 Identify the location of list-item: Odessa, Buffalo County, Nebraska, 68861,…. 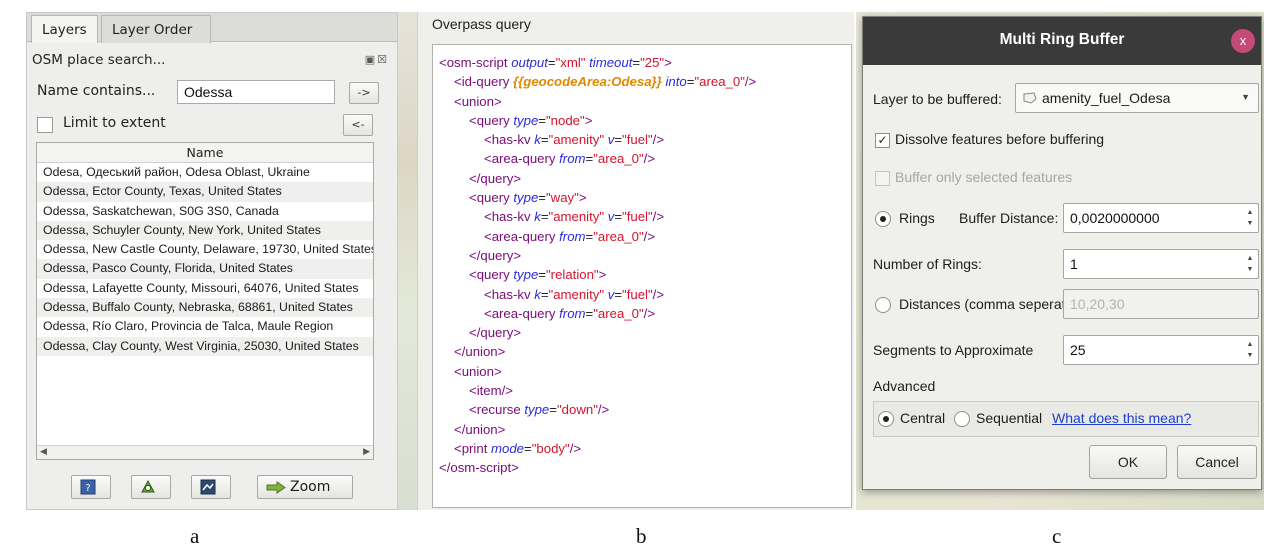
(205, 308).